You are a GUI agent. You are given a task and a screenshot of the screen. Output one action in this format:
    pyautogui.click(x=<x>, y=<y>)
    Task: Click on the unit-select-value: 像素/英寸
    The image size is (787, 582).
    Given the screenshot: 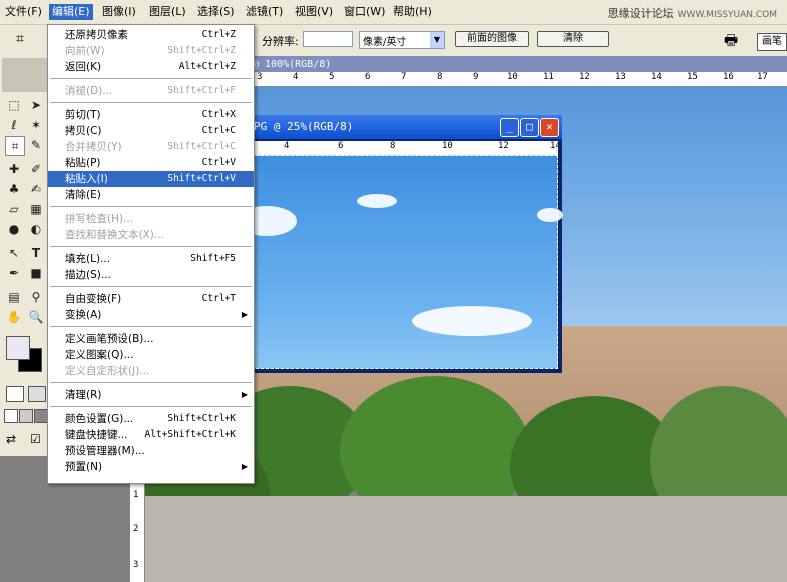 What is the action you would take?
    pyautogui.click(x=385, y=42)
    